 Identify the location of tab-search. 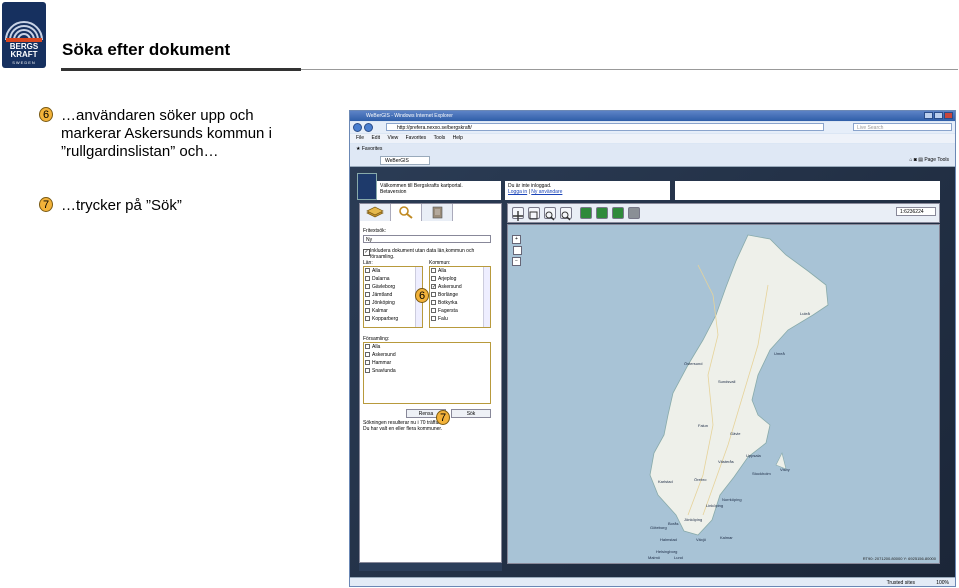
(406, 212).